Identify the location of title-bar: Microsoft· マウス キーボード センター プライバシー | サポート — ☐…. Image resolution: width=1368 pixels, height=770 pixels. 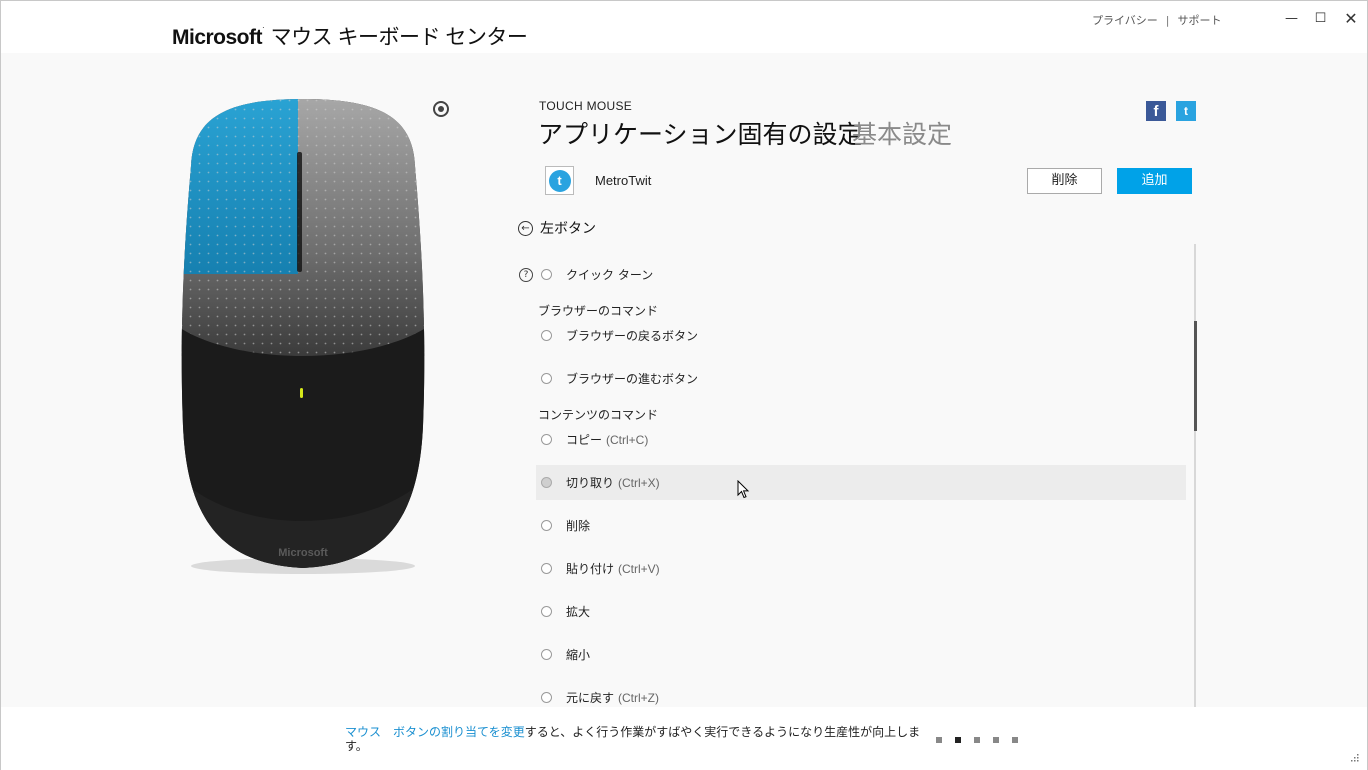
(684, 27).